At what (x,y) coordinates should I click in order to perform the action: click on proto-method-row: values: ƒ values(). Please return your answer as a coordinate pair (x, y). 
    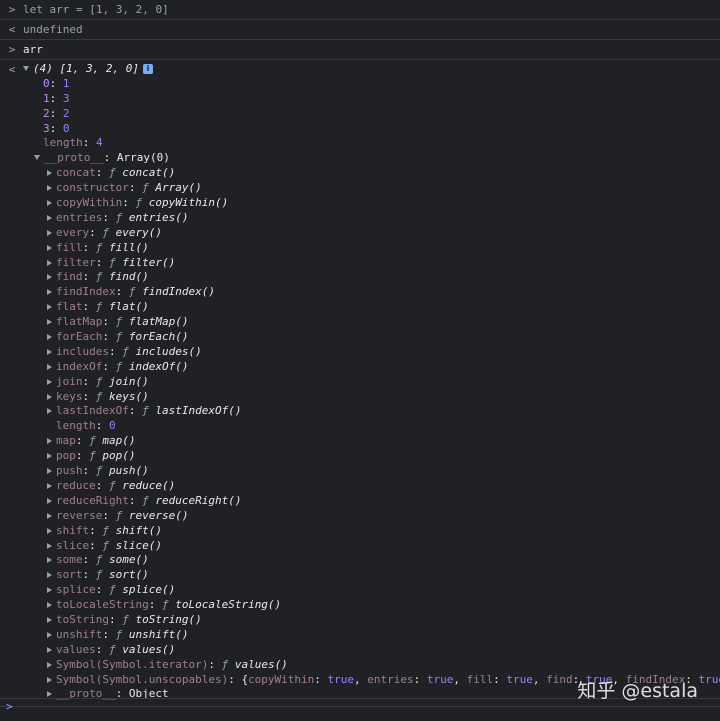
    Looking at the image, I should click on (383, 650).